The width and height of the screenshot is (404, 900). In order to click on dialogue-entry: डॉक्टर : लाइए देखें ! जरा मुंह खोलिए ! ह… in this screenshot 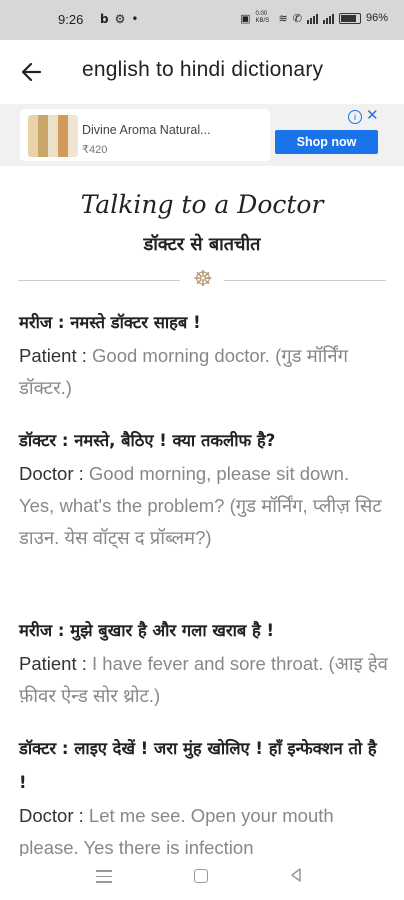, I will do `click(204, 794)`.